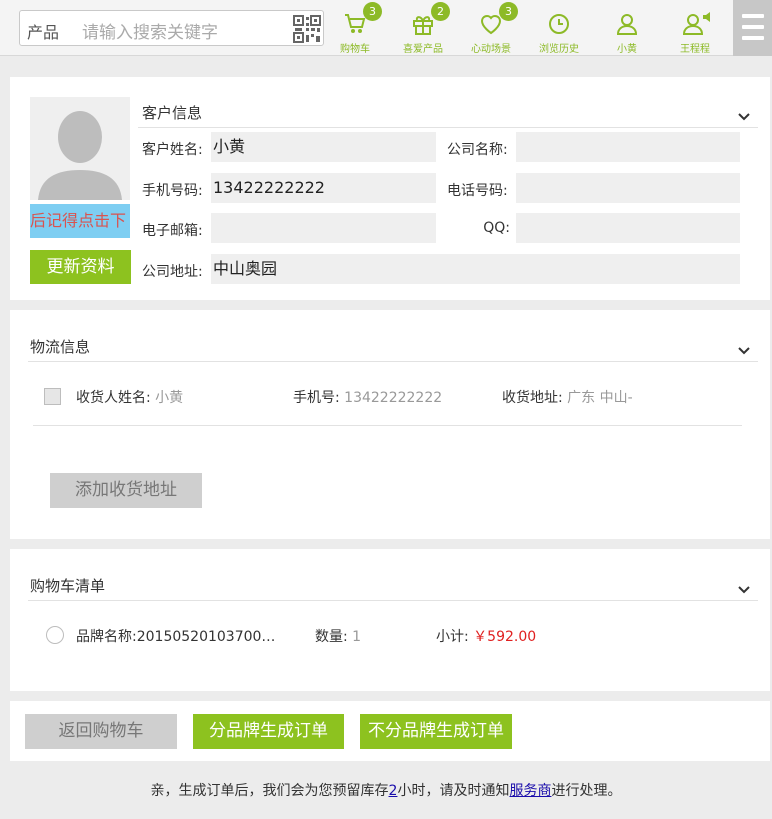 The height and width of the screenshot is (819, 772). Describe the element at coordinates (532, 398) in the screenshot. I see `address-label: 收货地址:` at that location.